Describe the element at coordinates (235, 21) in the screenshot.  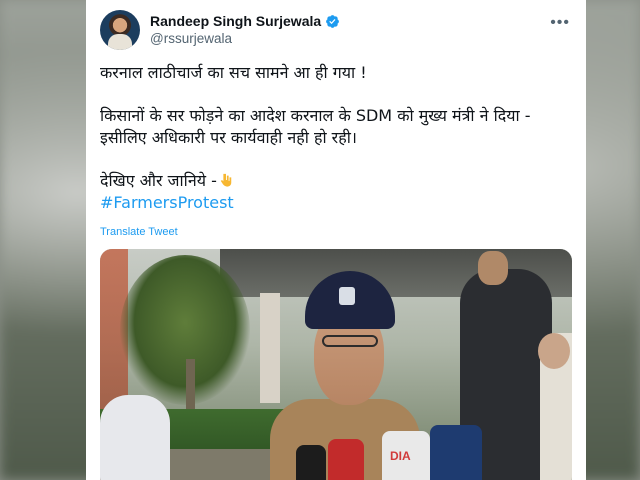
I see `author-name: Randeep Singh Surjewala` at that location.